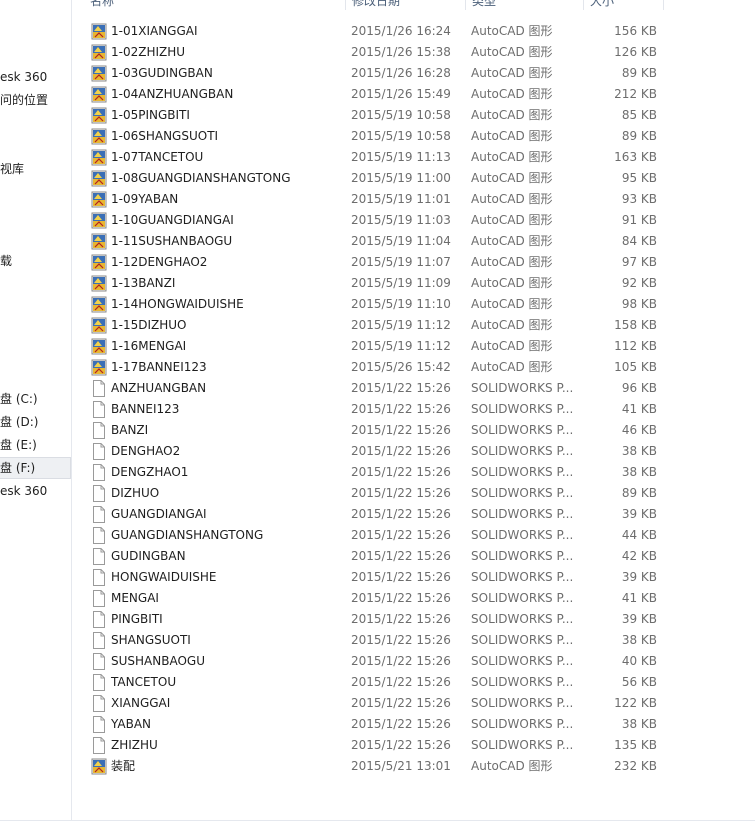 The height and width of the screenshot is (825, 755). Describe the element at coordinates (146, 451) in the screenshot. I see `file-name: DENGHAO2` at that location.